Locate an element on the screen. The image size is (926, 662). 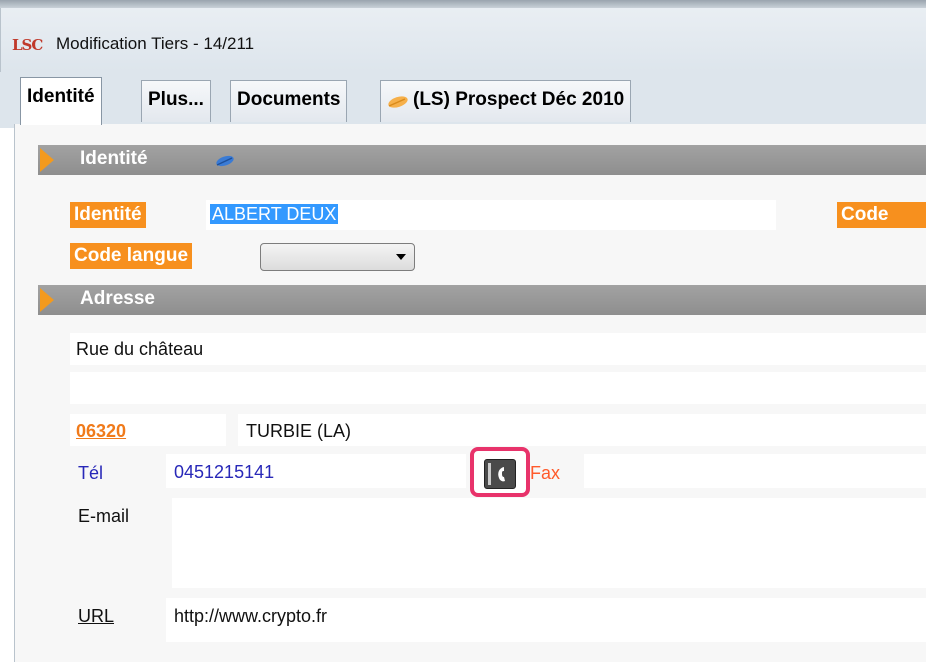
window-title: Modification Tiers - 14/211 is located at coordinates (155, 43).